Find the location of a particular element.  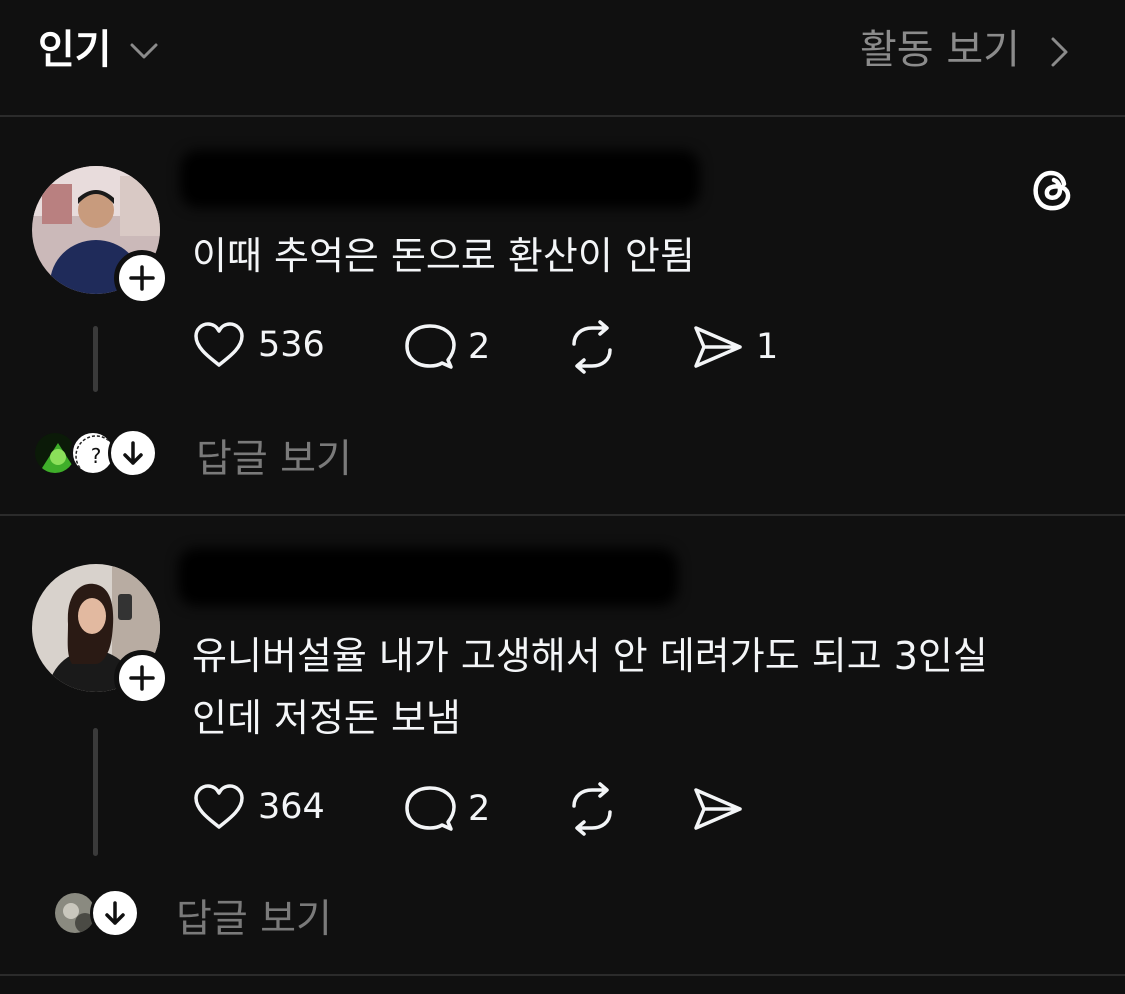

like-count: 364 is located at coordinates (291, 807).